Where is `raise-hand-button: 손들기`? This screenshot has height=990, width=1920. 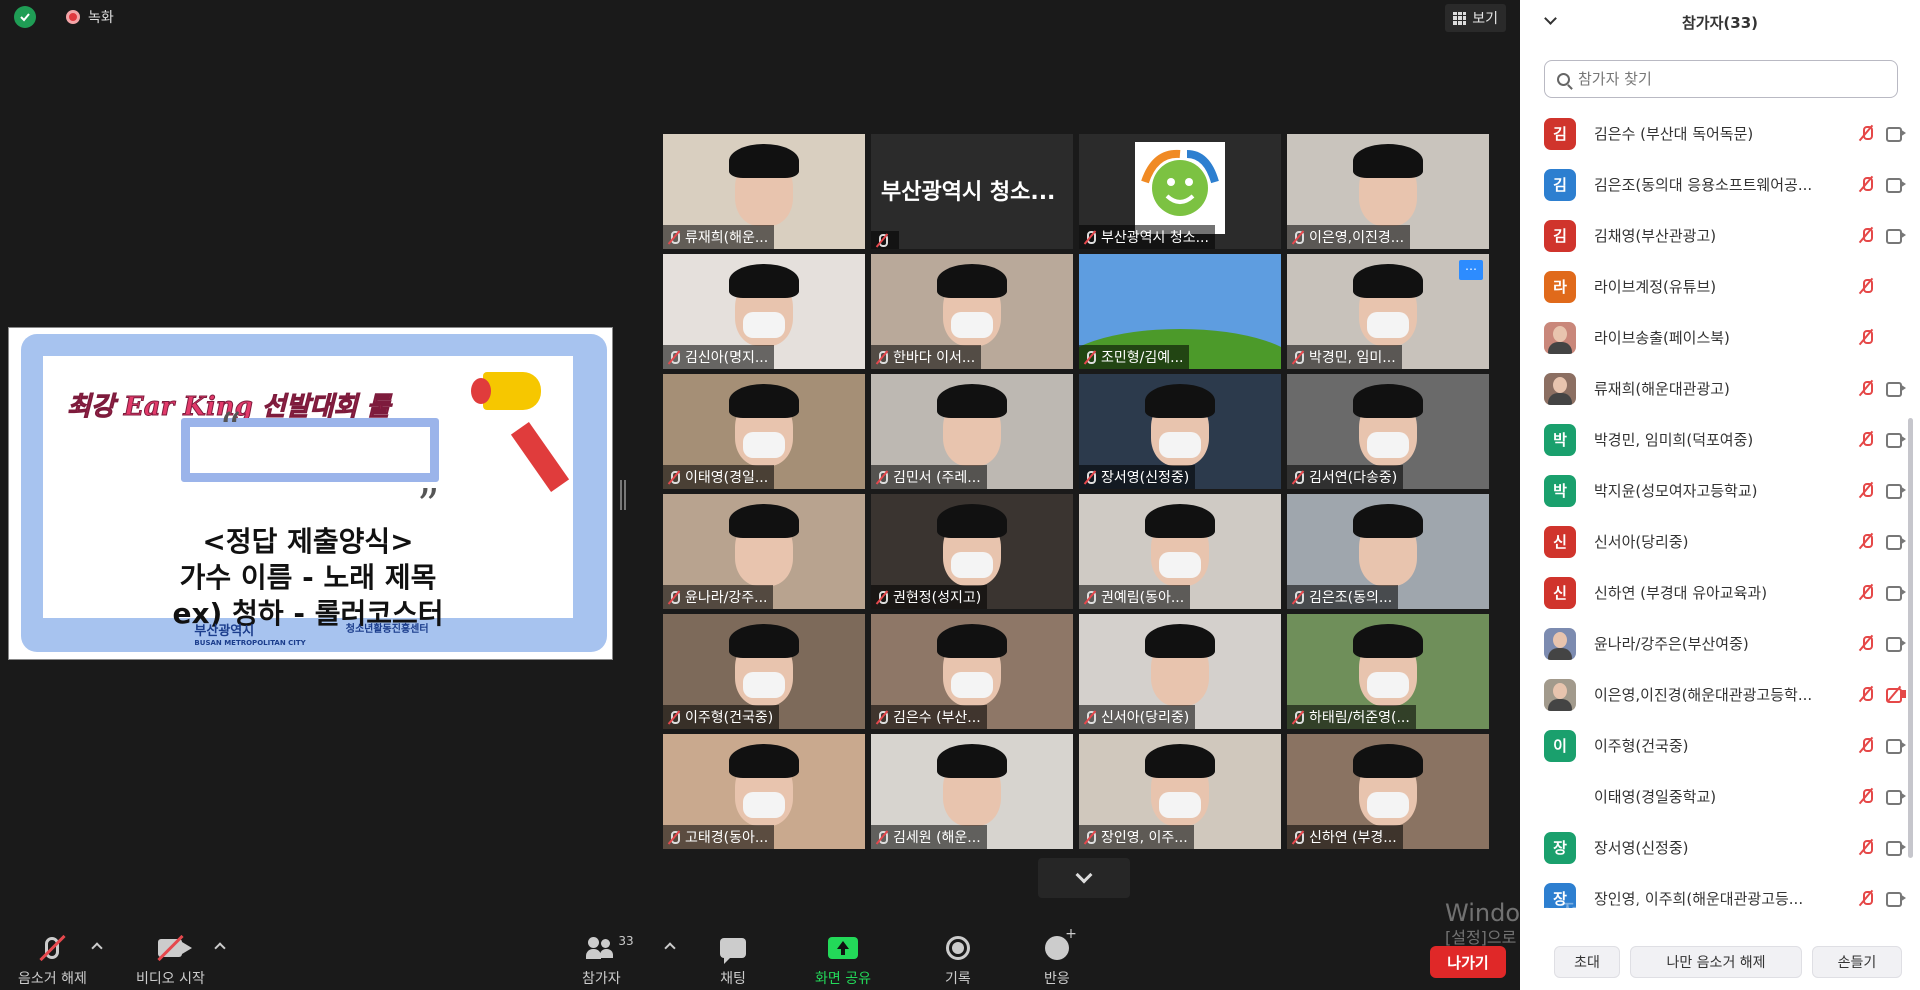 raise-hand-button: 손들기 is located at coordinates (1857, 962).